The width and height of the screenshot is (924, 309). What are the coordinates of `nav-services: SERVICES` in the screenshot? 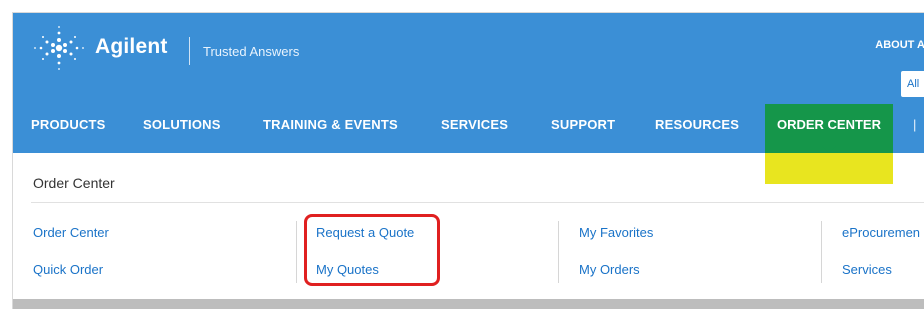 It's located at (474, 124).